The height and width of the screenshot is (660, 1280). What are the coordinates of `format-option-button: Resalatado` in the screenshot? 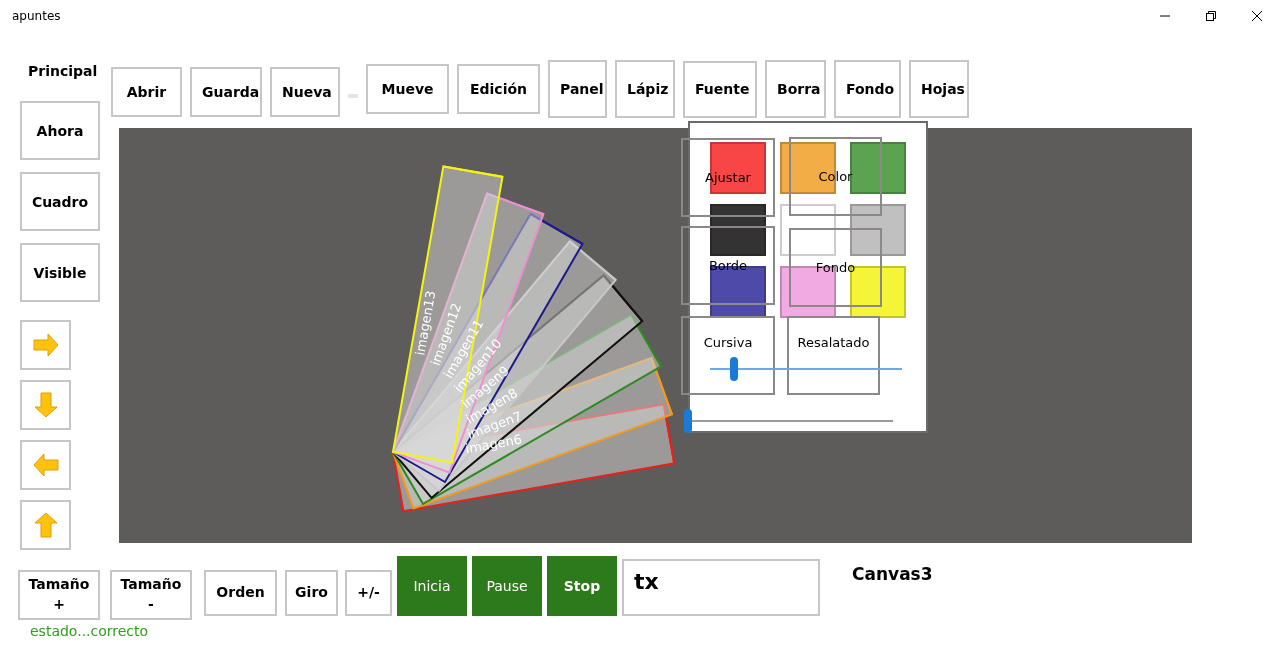 It's located at (833, 355).